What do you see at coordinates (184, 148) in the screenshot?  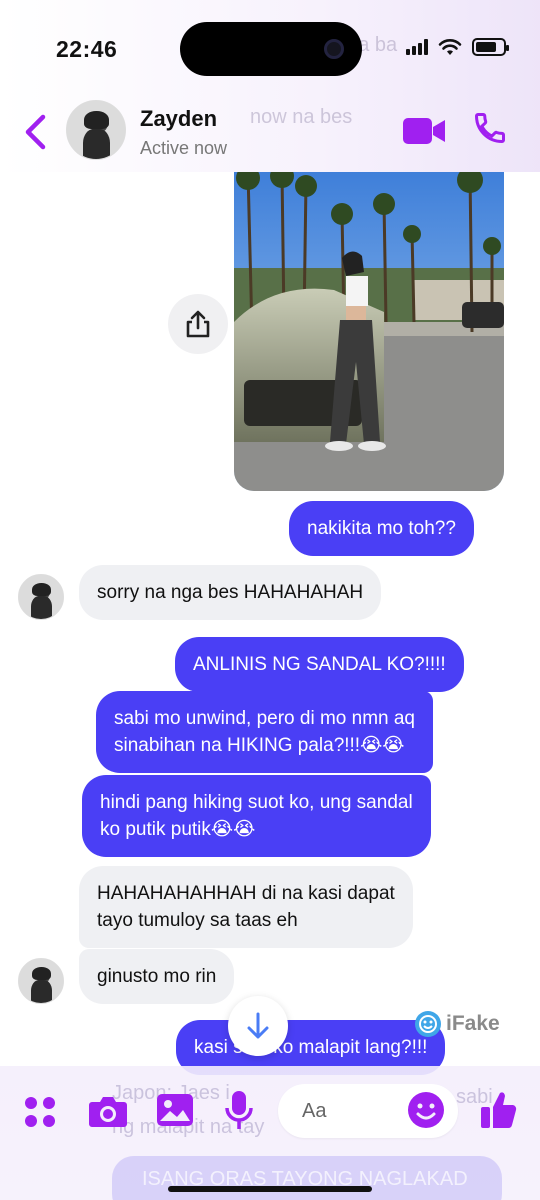 I see `contact-status: Active now` at bounding box center [184, 148].